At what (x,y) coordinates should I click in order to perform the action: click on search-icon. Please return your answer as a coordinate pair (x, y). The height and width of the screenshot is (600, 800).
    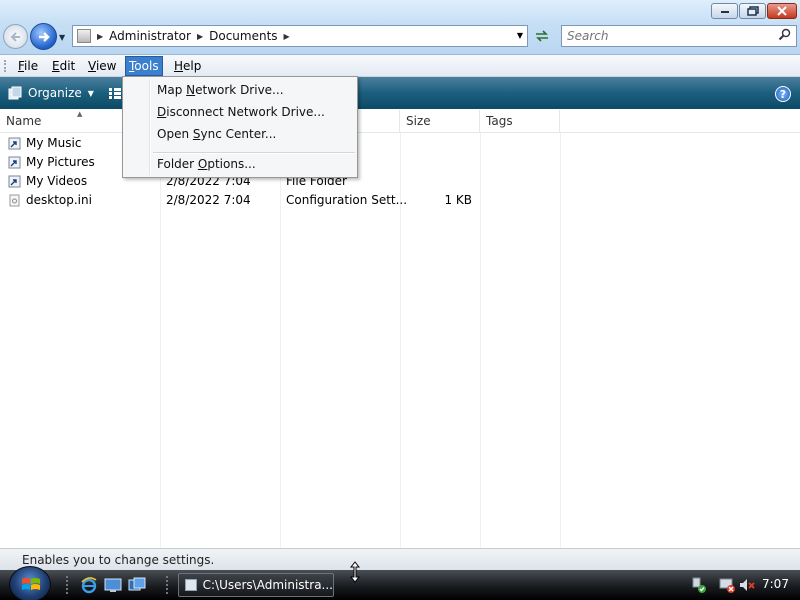
    Looking at the image, I should click on (785, 35).